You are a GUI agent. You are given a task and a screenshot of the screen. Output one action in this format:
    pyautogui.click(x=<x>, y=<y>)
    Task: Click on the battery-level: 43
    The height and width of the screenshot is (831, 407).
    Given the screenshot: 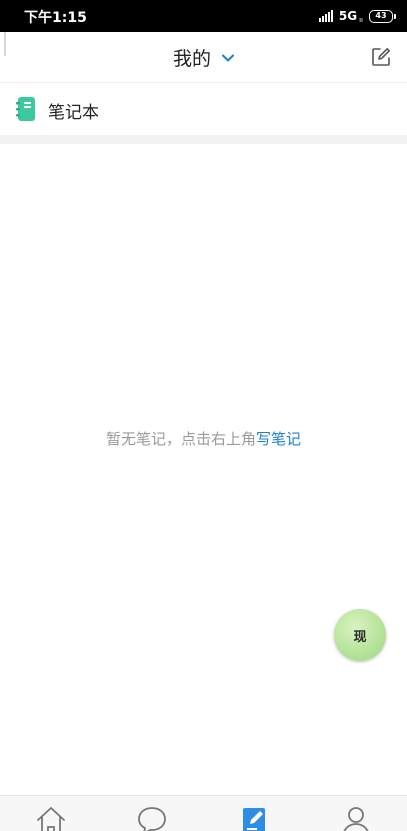 What is the action you would take?
    pyautogui.click(x=381, y=15)
    